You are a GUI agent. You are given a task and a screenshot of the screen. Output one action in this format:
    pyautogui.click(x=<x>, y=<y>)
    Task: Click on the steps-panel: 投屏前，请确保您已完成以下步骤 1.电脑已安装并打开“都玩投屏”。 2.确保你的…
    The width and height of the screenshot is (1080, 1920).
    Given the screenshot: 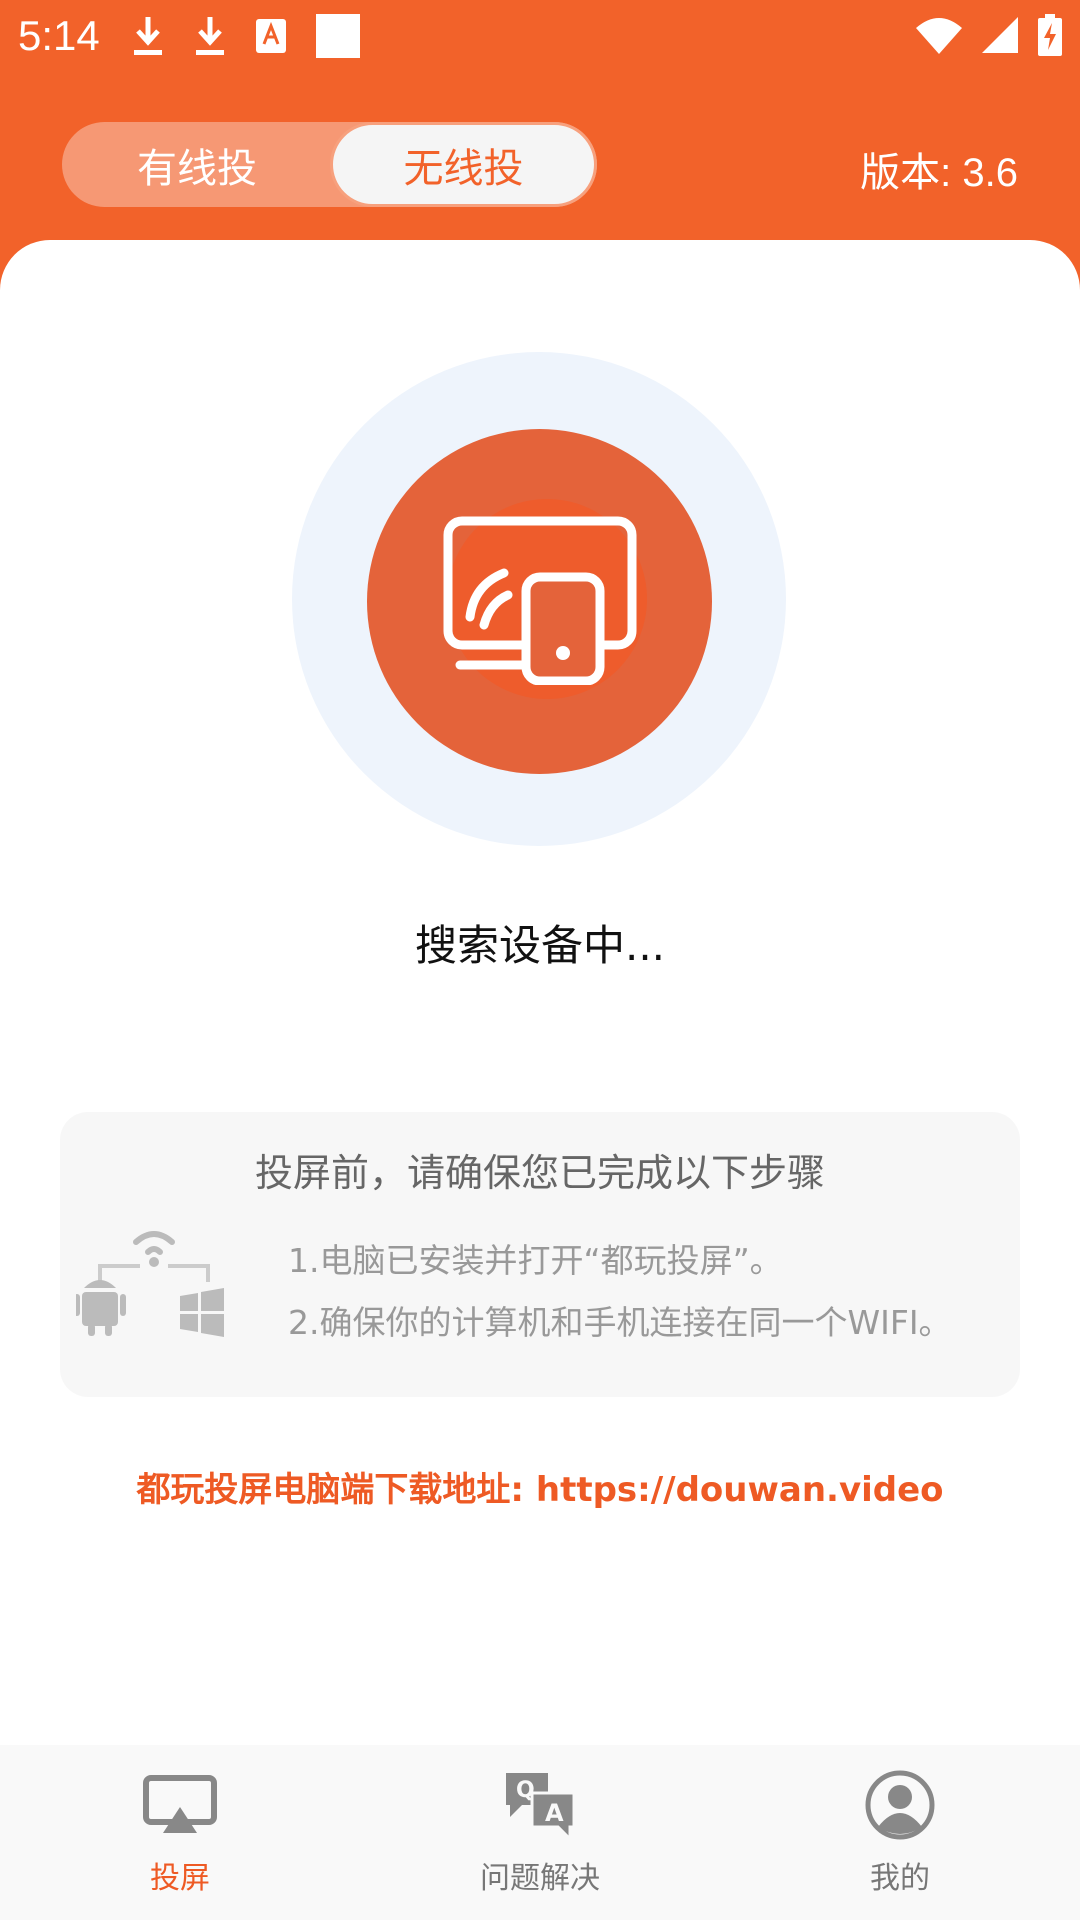 What is the action you would take?
    pyautogui.click(x=540, y=1254)
    